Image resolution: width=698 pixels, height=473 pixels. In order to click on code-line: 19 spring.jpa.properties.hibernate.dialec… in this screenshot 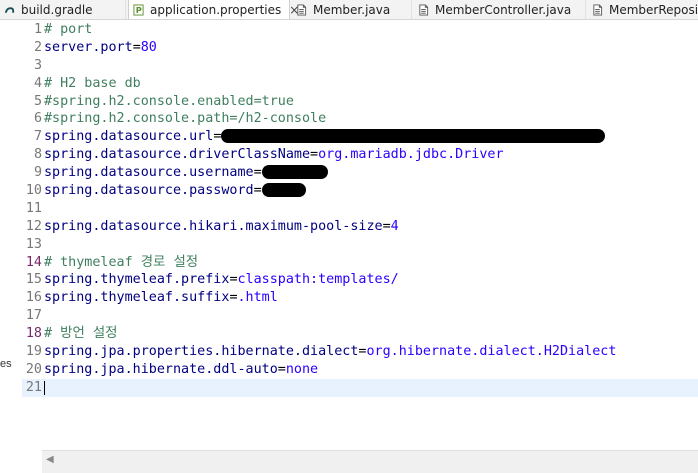, I will do `click(360, 352)`.